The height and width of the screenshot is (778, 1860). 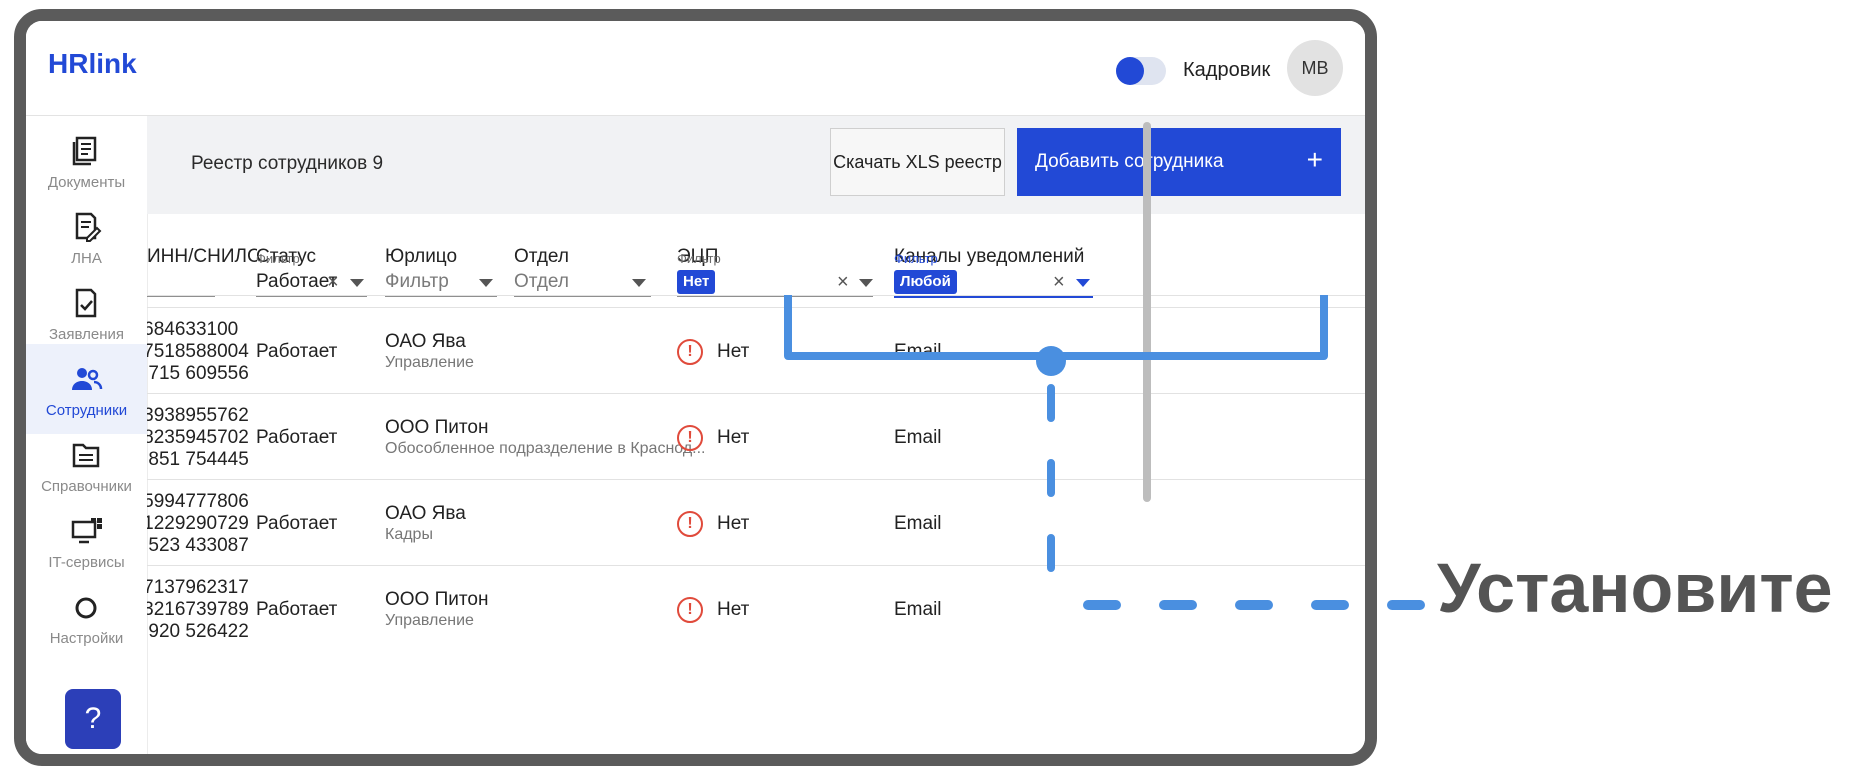 What do you see at coordinates (1108, 452) in the screenshot?
I see `tutorial-overlay` at bounding box center [1108, 452].